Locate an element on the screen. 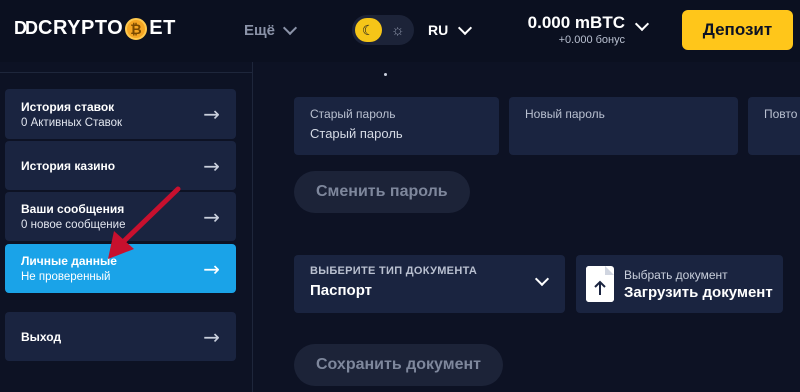  logo-suffix: ET is located at coordinates (162, 28).